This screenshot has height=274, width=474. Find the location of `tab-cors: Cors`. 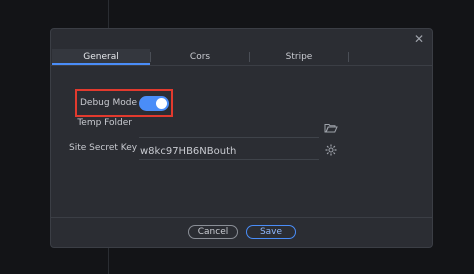

tab-cors: Cors is located at coordinates (200, 57).